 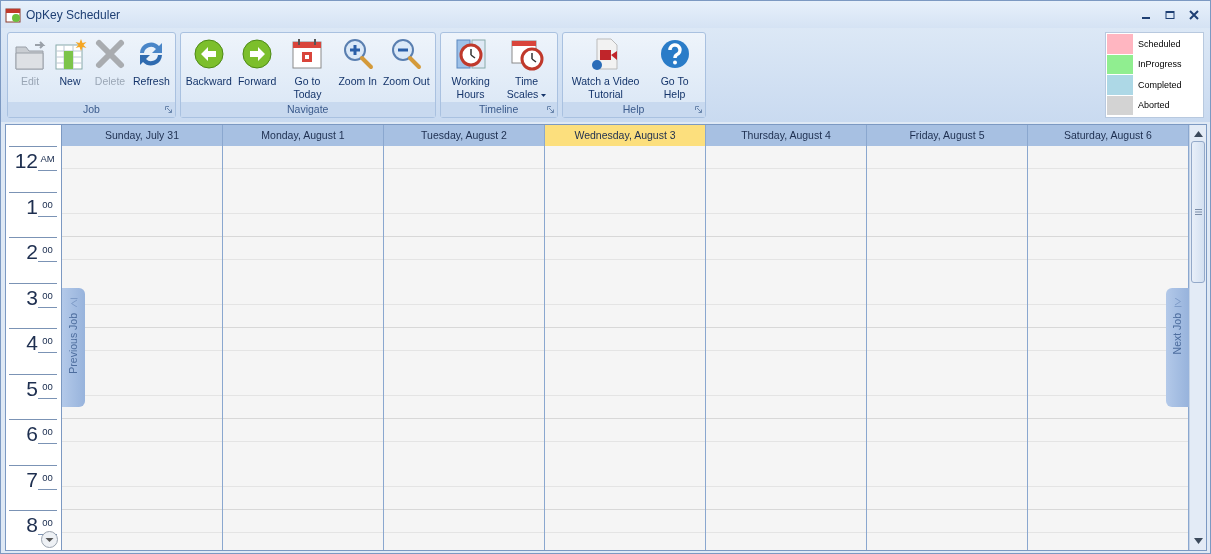 I want to click on ribbon-button: Working Hours, so click(x=470, y=69).